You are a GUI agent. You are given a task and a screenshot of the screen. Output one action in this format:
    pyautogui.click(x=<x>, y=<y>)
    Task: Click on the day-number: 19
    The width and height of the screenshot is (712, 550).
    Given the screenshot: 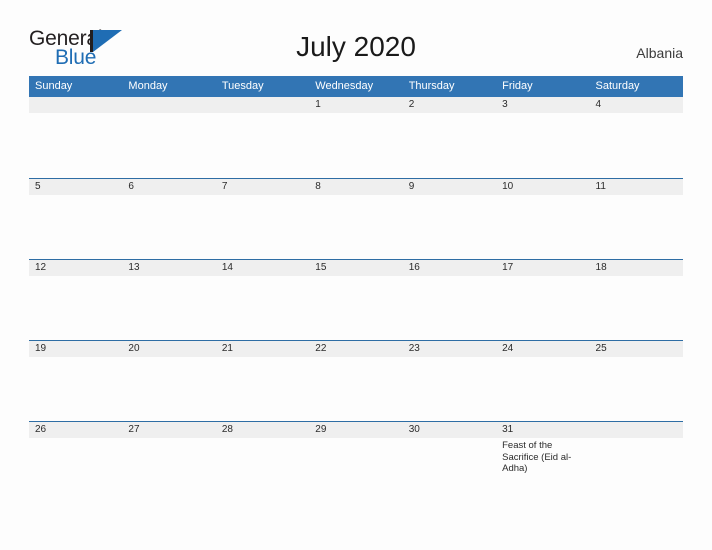 What is the action you would take?
    pyautogui.click(x=41, y=348)
    